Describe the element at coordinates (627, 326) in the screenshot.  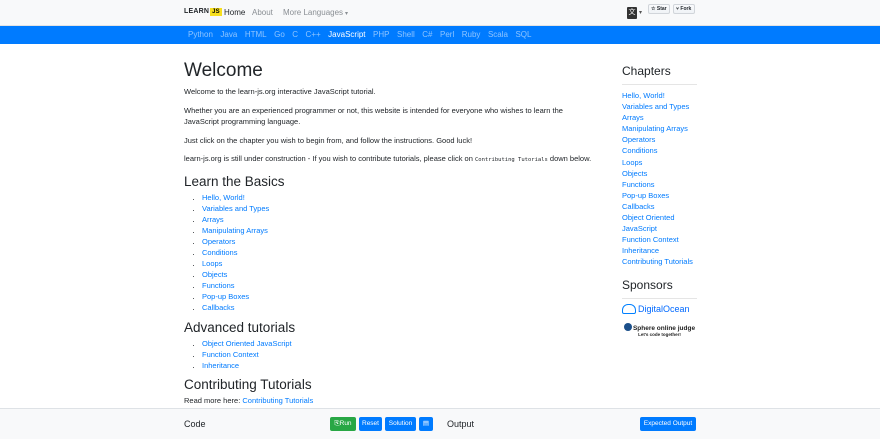
I see `sphere-icon` at that location.